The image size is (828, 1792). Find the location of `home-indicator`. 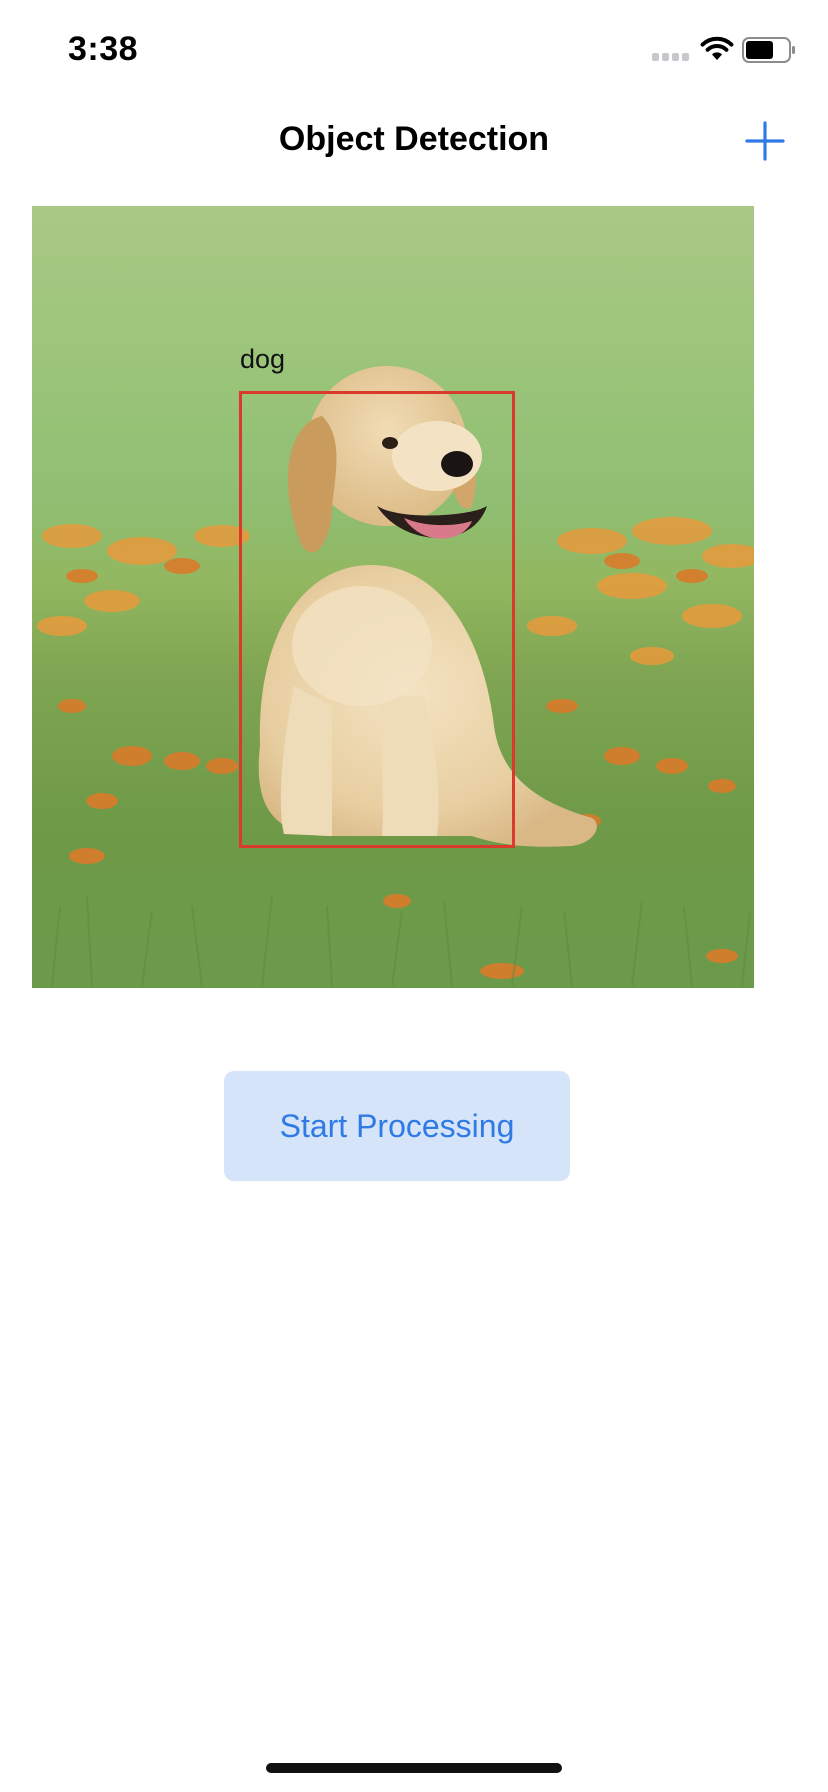

home-indicator is located at coordinates (414, 1768).